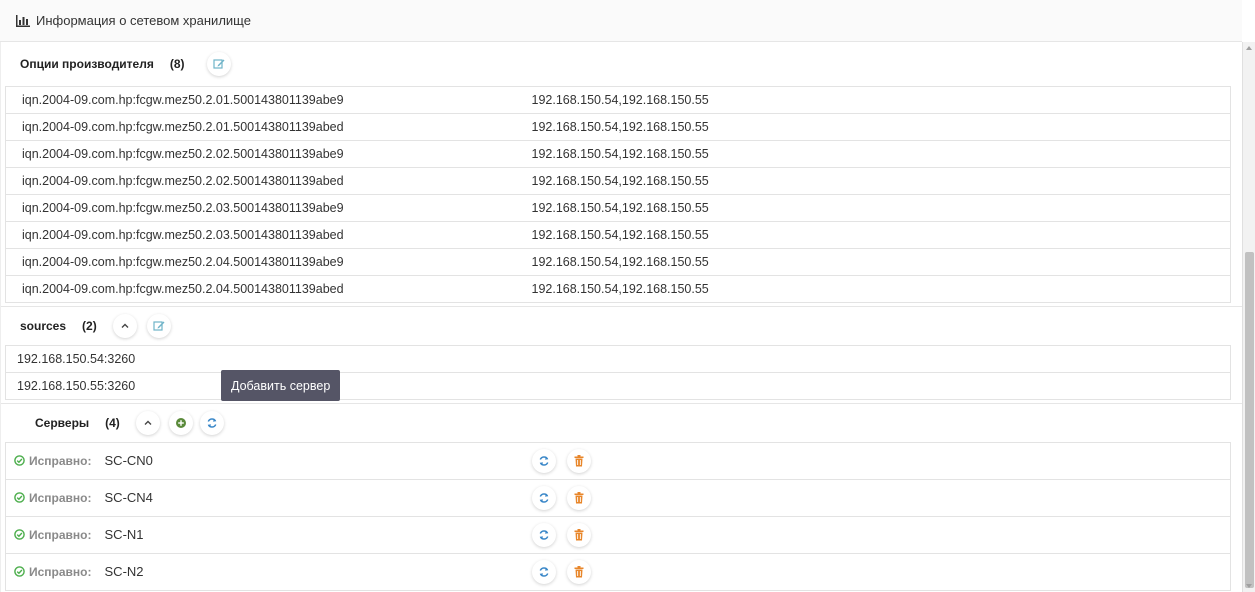 This screenshot has height=592, width=1255. What do you see at coordinates (621, 21) in the screenshot?
I see `page-header: Информация о сетевом хранилище` at bounding box center [621, 21].